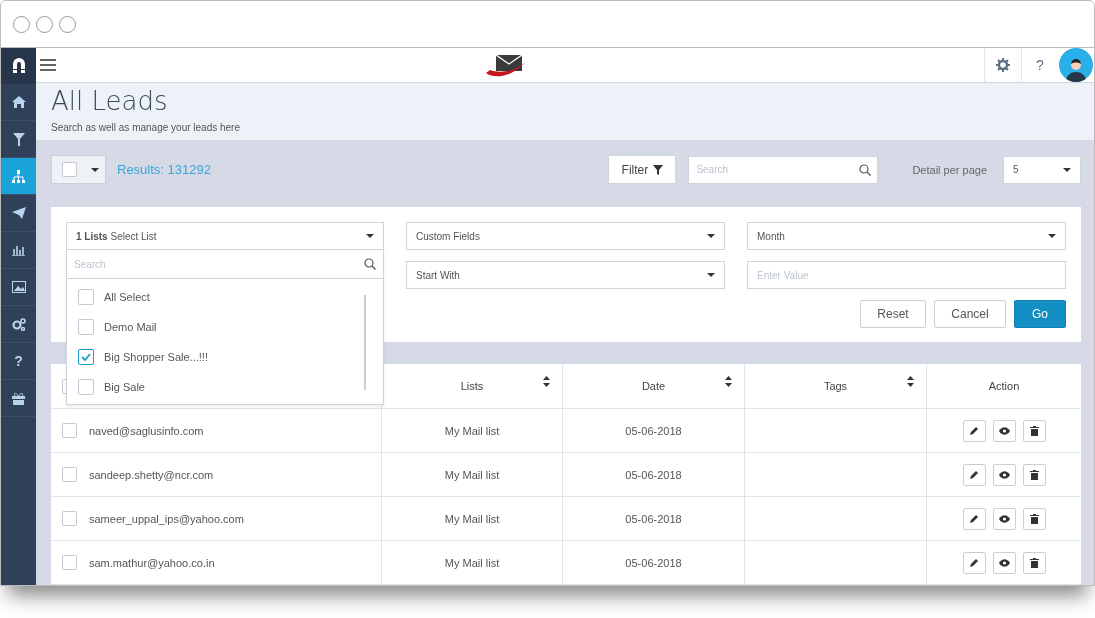 The width and height of the screenshot is (1095, 618). What do you see at coordinates (1076, 65) in the screenshot?
I see `avatar` at bounding box center [1076, 65].